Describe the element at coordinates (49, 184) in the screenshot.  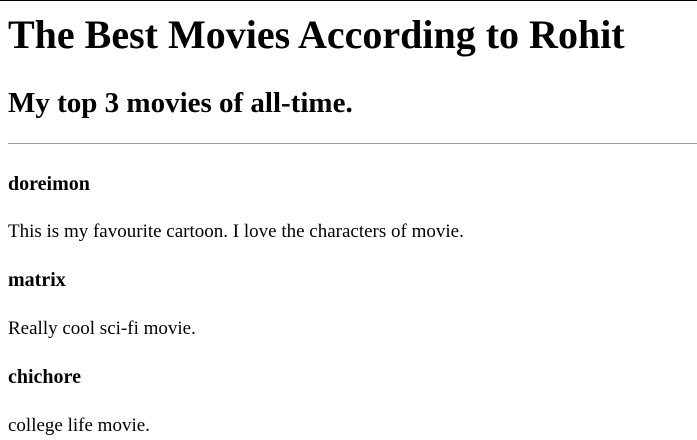
I see `movie-title-doreimon: doreimon` at that location.